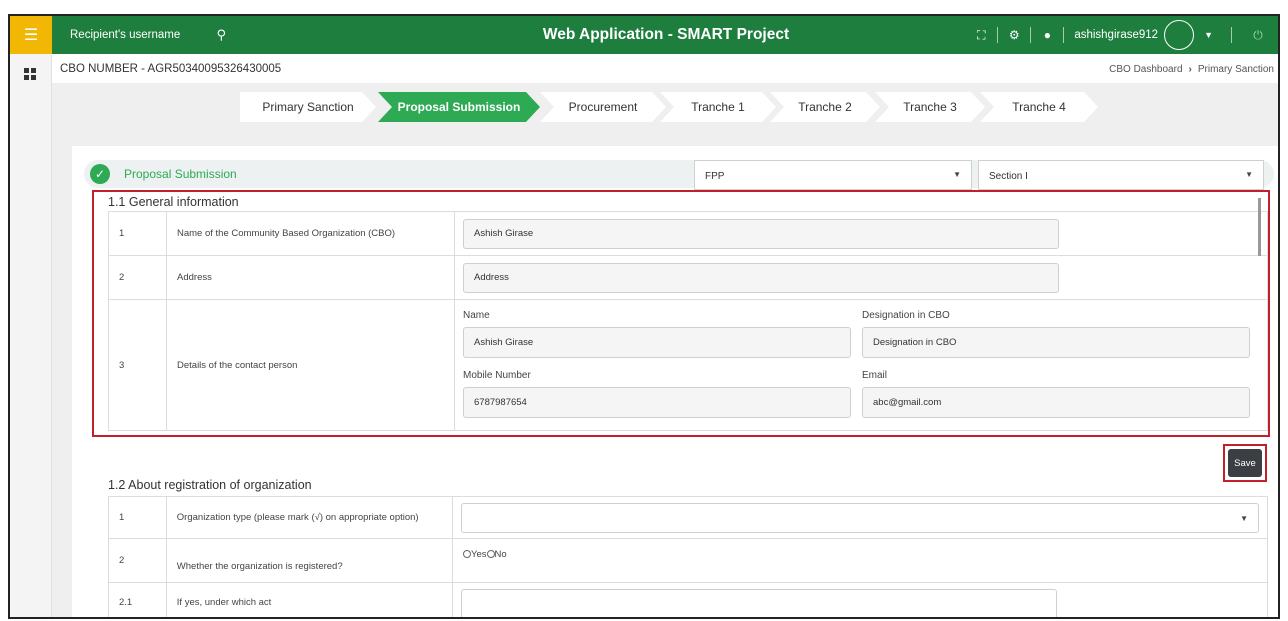 The height and width of the screenshot is (621, 1288). Describe the element at coordinates (825, 107) in the screenshot. I see `step-tranche-2: Tranche 2` at that location.